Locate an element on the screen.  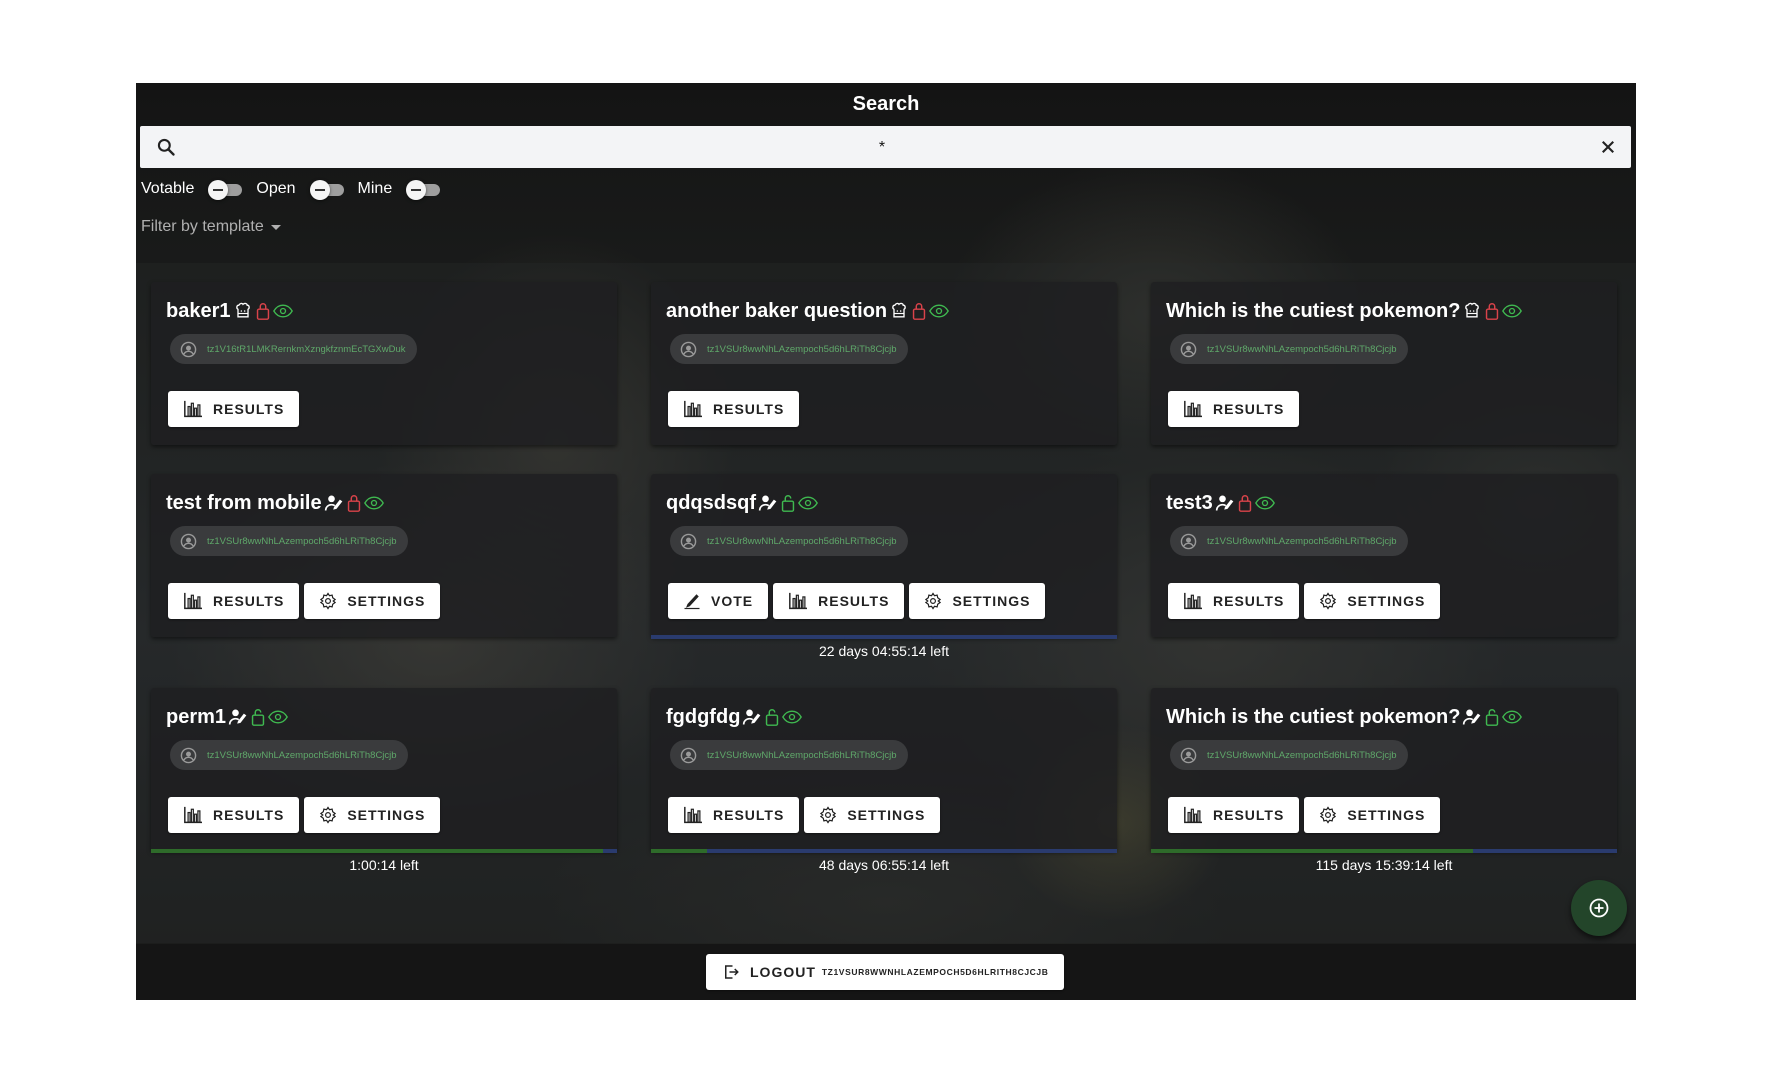
caret-down-icon is located at coordinates (275, 227).